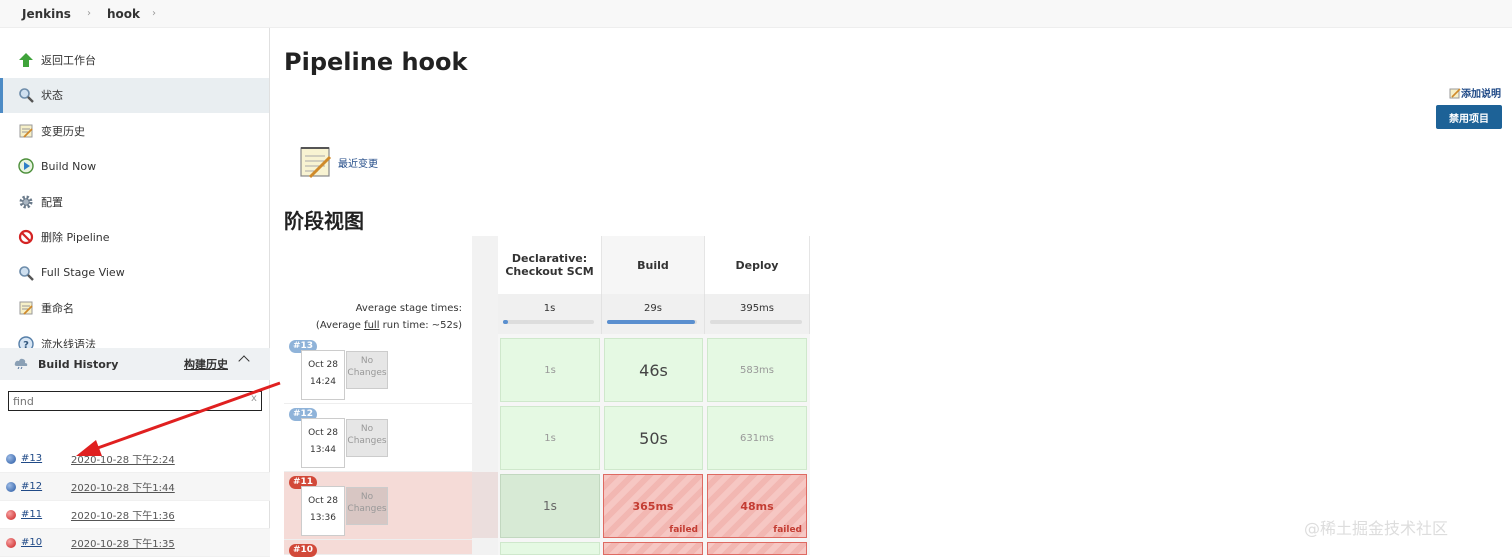 This screenshot has width=1512, height=557. Describe the element at coordinates (178, 418) in the screenshot. I see `annotation-arrow` at that location.